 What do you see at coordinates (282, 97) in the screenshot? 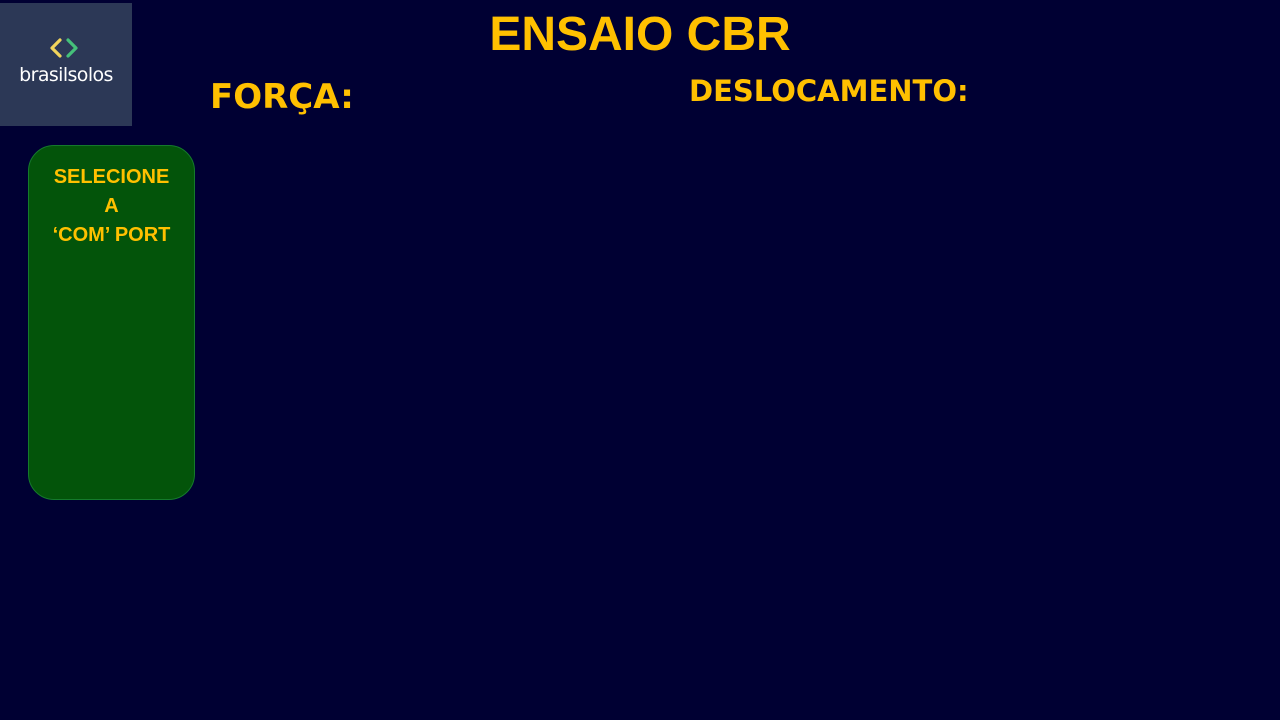
I see `force-label: FORÇA:` at bounding box center [282, 97].